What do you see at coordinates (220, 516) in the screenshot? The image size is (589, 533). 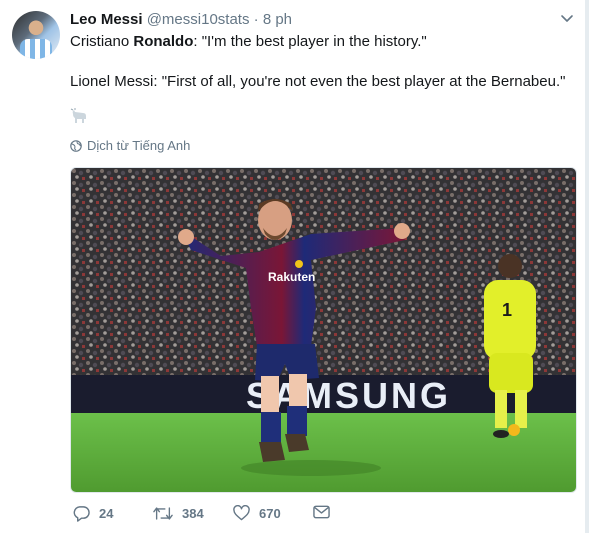 I see `tweet-actions: 24 384 670` at bounding box center [220, 516].